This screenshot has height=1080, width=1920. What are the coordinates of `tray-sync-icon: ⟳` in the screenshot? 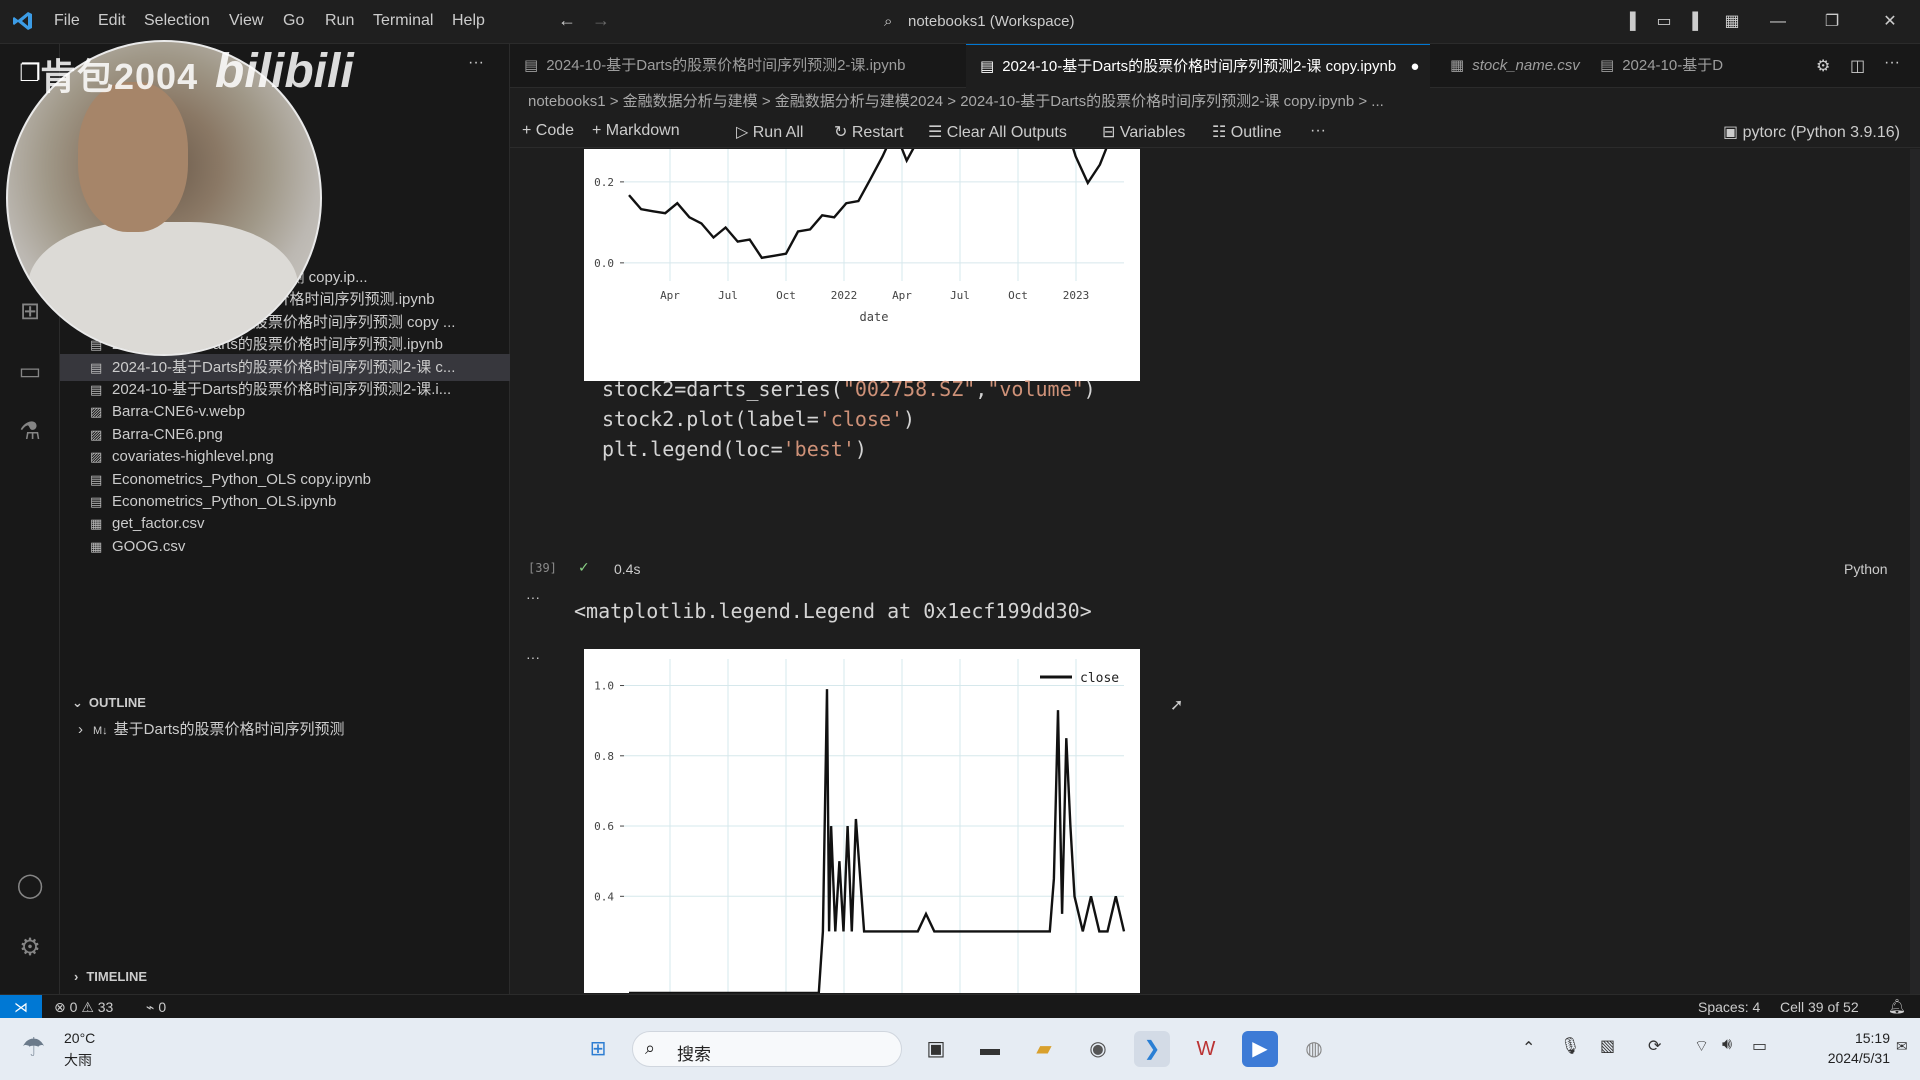 It's located at (1654, 1046).